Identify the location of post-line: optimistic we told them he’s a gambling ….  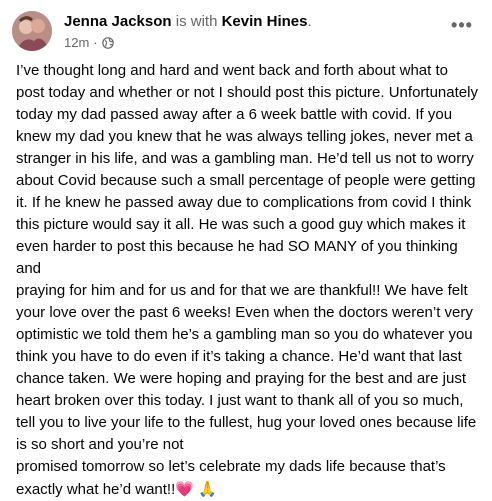
(244, 334).